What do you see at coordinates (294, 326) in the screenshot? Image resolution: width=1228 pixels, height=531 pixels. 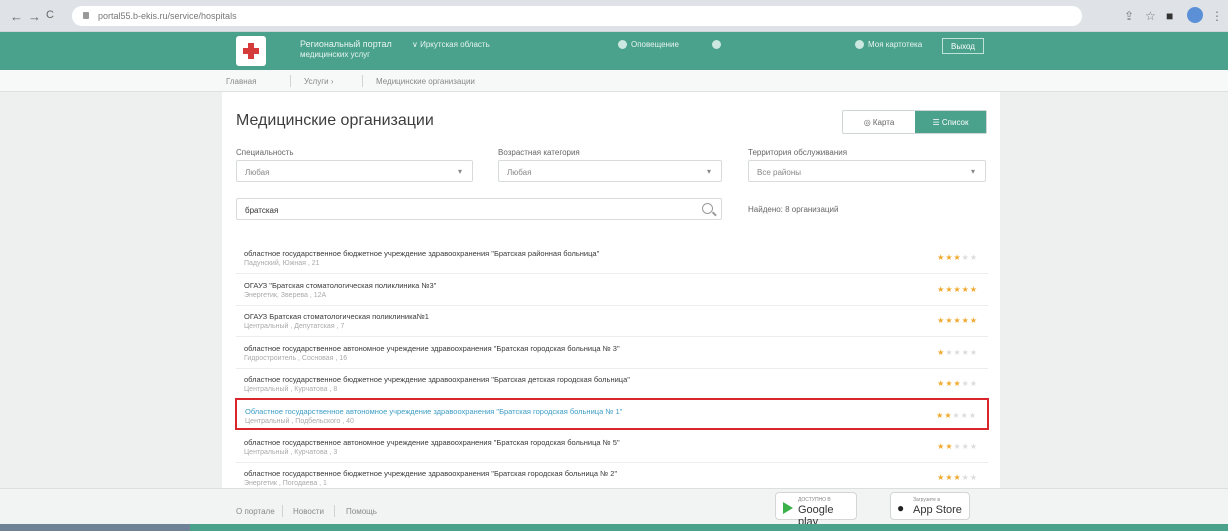 I see `organization-address: Центральный , Депутатская , 7` at bounding box center [294, 326].